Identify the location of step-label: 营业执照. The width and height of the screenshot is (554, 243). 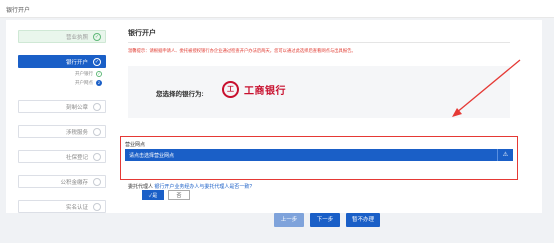
(76, 38).